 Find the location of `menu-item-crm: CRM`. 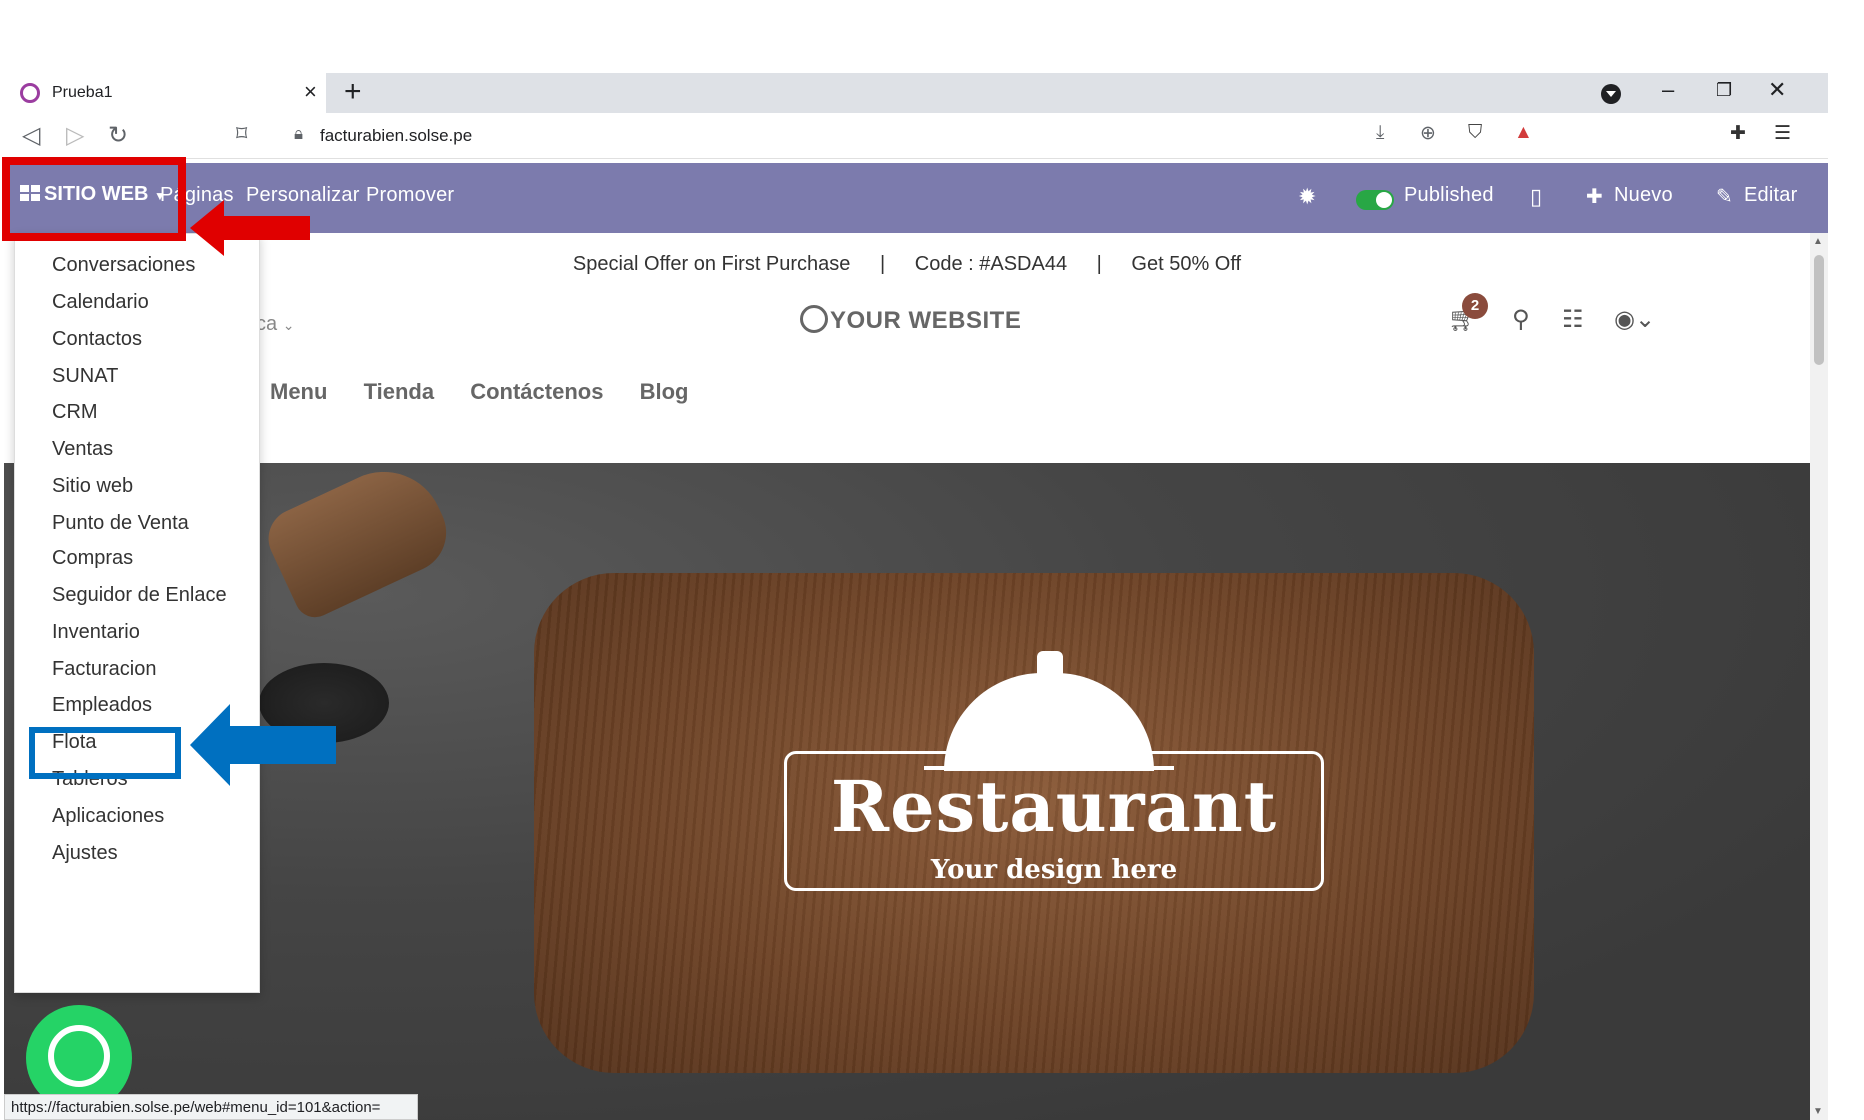

menu-item-crm: CRM is located at coordinates (75, 412).